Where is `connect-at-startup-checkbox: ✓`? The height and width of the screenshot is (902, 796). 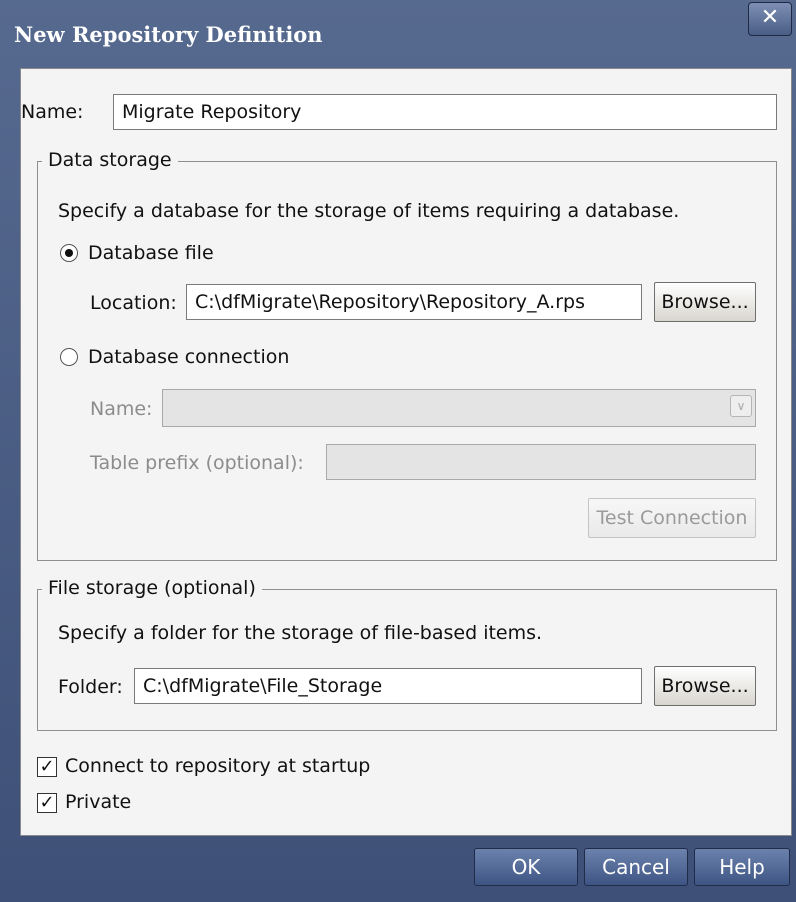
connect-at-startup-checkbox: ✓ is located at coordinates (47, 767).